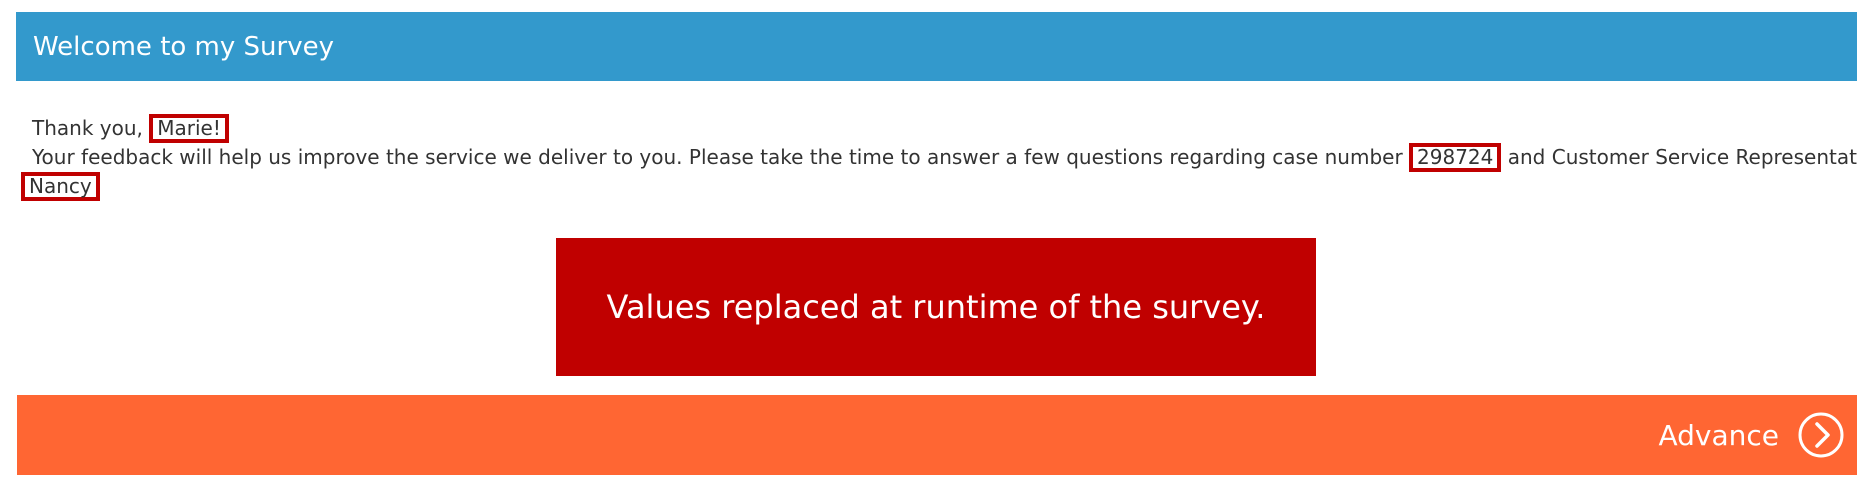 The height and width of the screenshot is (487, 1857). Describe the element at coordinates (1682, 157) in the screenshot. I see `rep-text: and Customer Service Representative` at that location.